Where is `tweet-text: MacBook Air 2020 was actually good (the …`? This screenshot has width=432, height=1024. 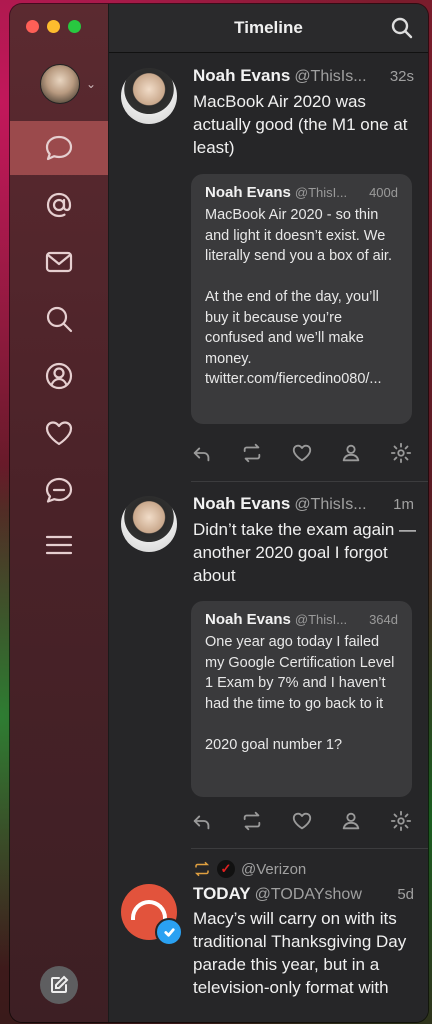
tweet-text: MacBook Air 2020 was actually good (the … is located at coordinates (300, 124).